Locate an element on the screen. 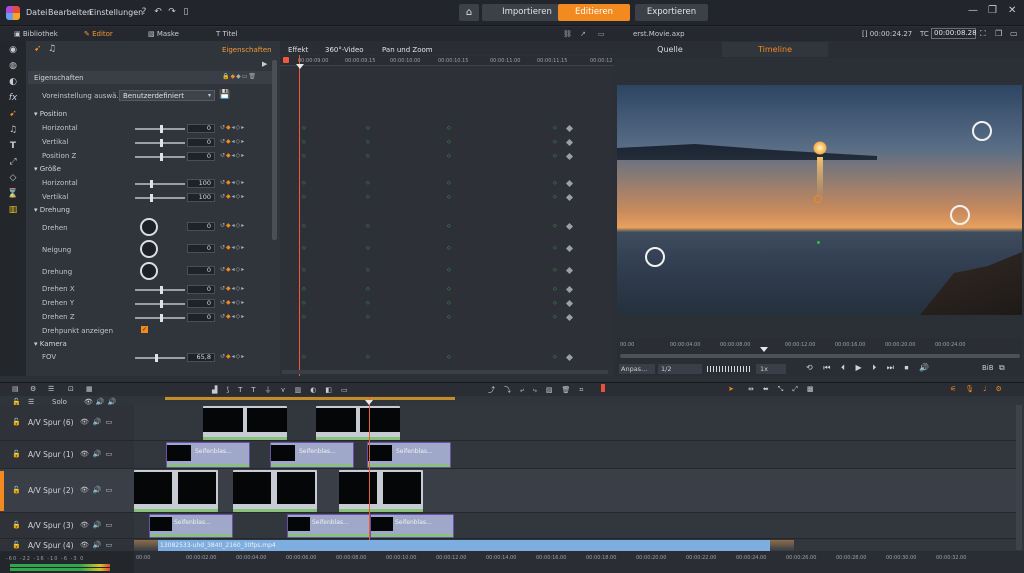 This screenshot has height=573, width=1024. slider-knob-ry is located at coordinates (161, 304).